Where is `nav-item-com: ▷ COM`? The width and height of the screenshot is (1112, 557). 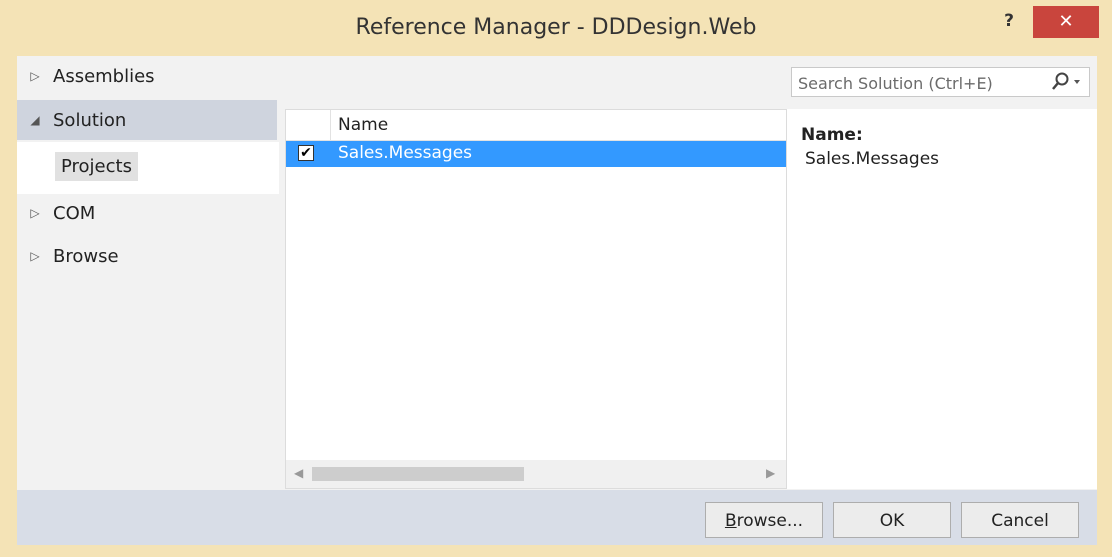
nav-item-com: ▷ COM is located at coordinates (147, 213).